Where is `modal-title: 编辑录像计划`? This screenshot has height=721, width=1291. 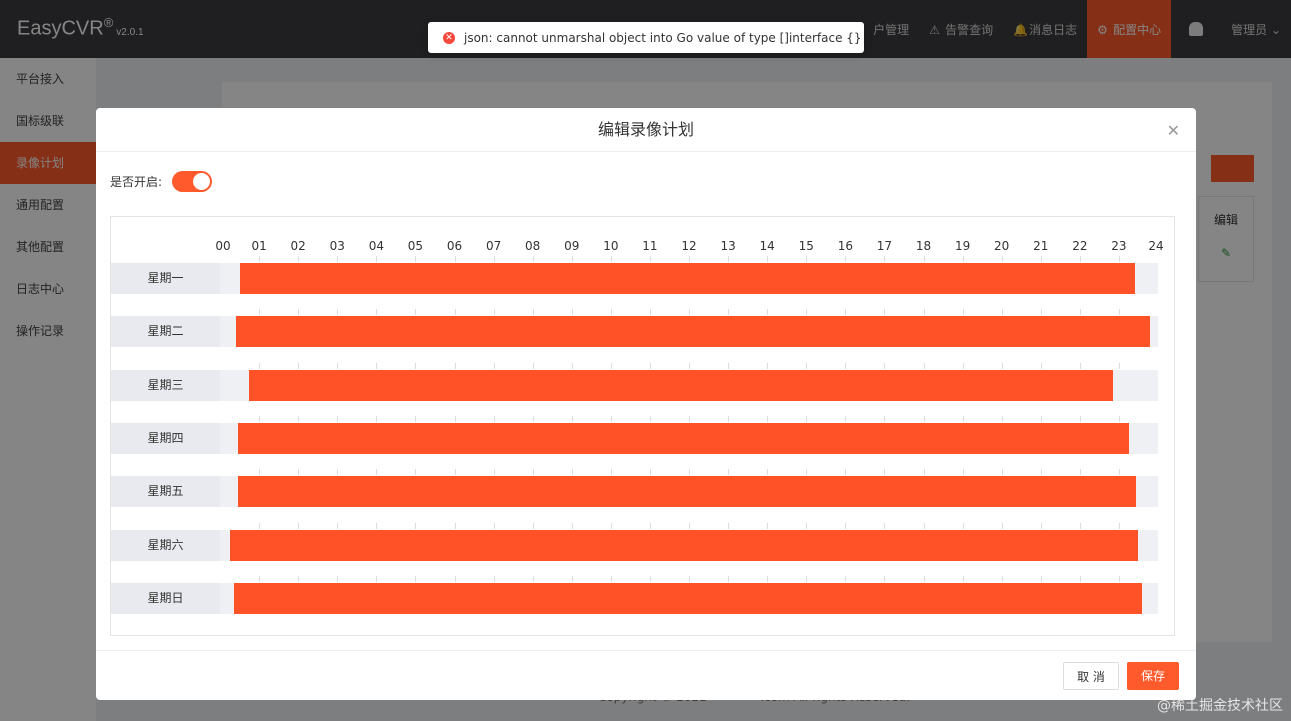
modal-title: 编辑录像计划 is located at coordinates (646, 130).